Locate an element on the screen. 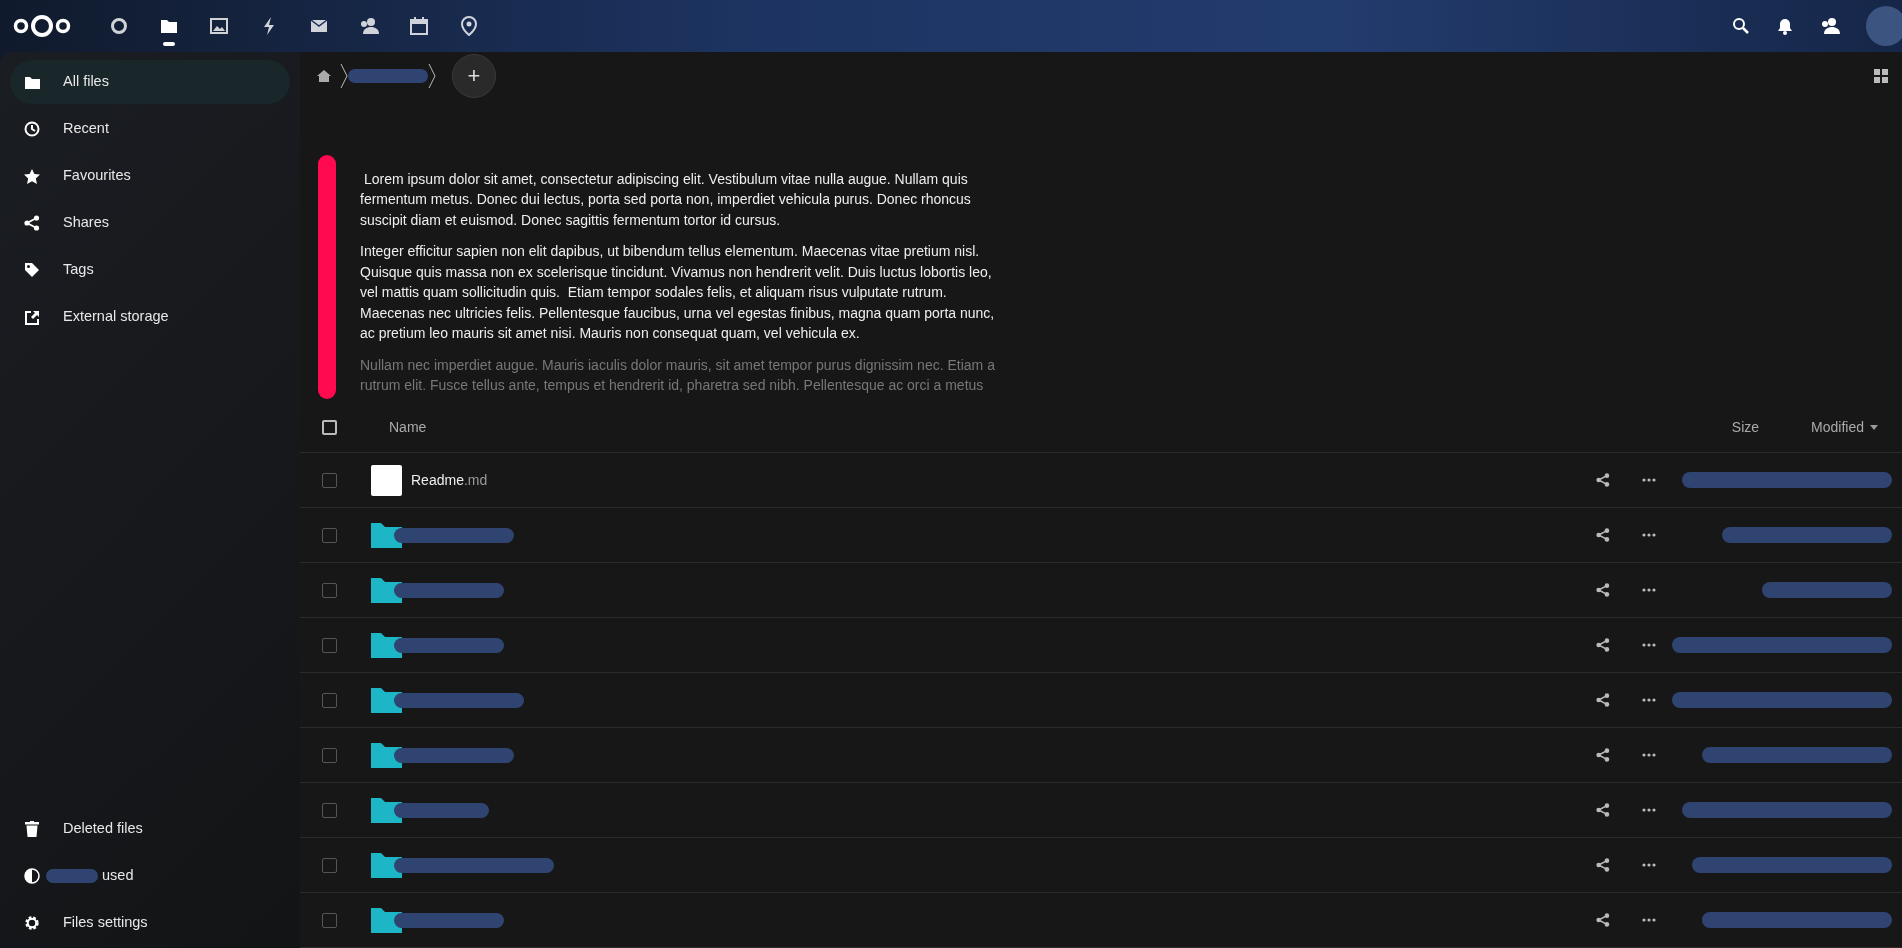 The image size is (1902, 948). sidebar-item: External storage is located at coordinates (150, 317).